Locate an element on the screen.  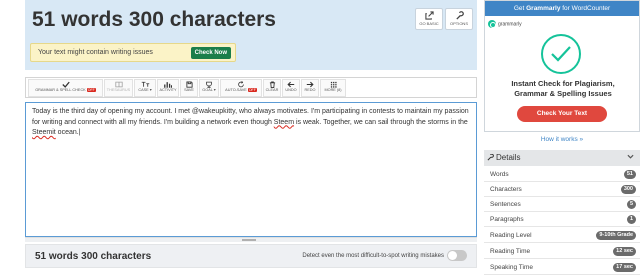
details-header: Details is located at coordinates (562, 158).